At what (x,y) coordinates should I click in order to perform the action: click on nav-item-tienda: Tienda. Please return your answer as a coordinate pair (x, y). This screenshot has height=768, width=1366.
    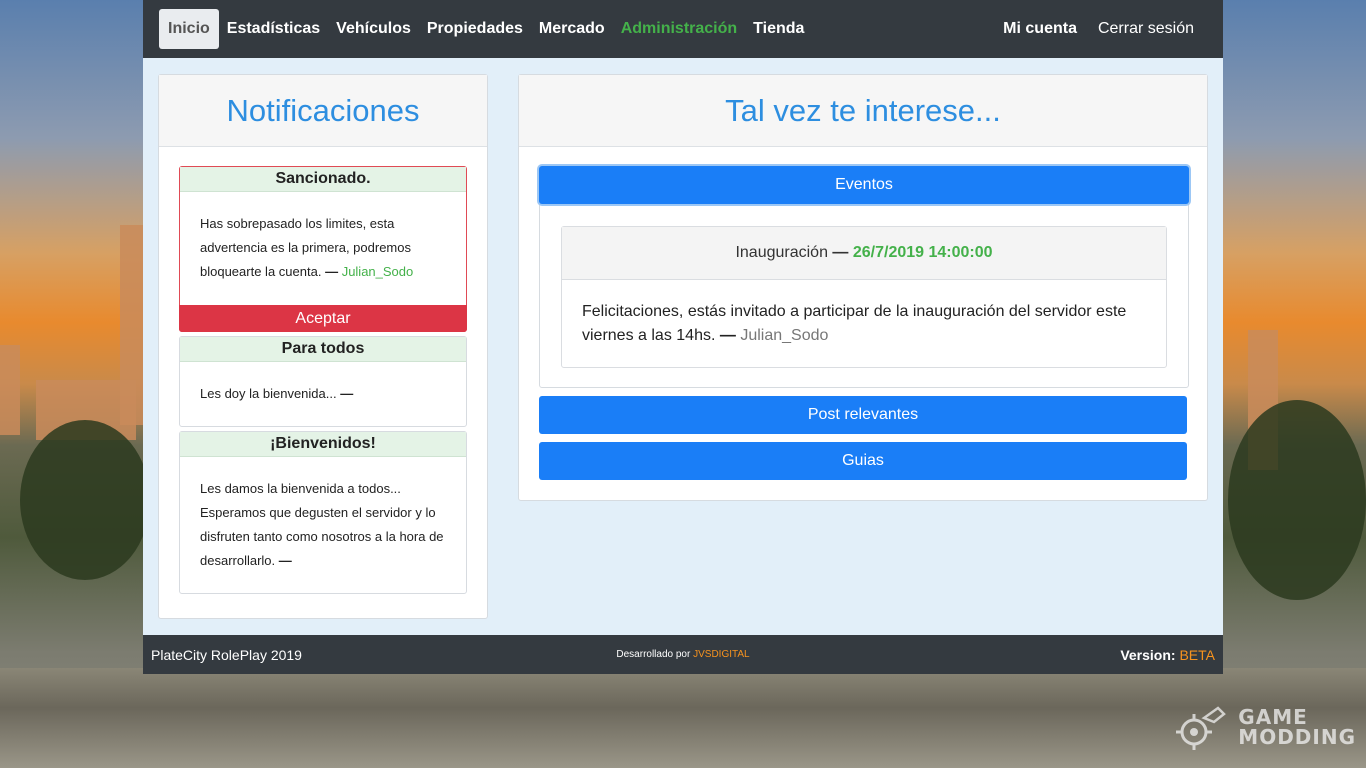
    Looking at the image, I should click on (778, 29).